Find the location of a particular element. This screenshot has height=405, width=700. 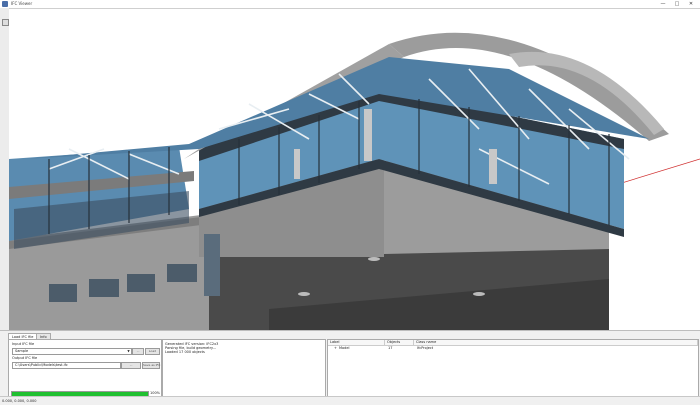

load-button: Load is located at coordinates (152, 351).